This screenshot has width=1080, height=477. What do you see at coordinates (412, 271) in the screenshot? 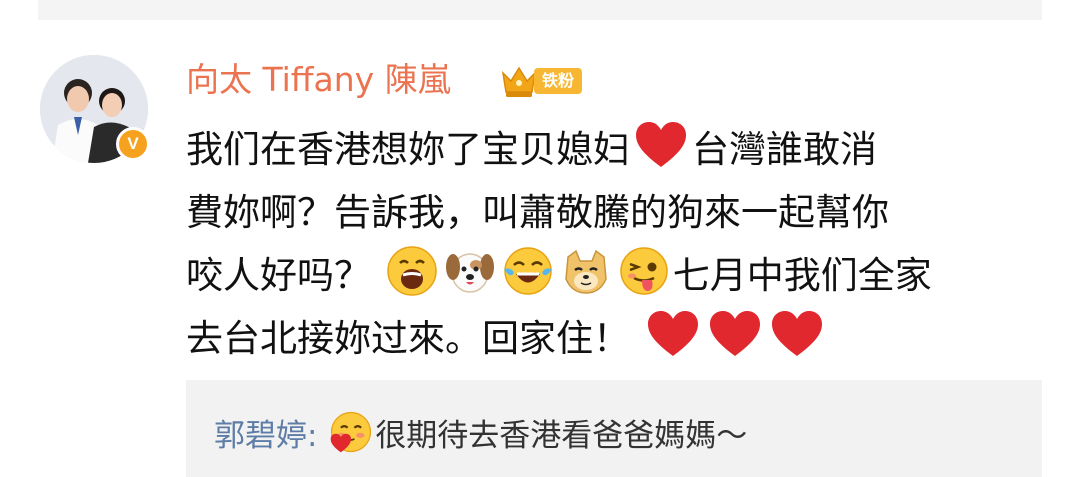
I see `laughing-face-icon` at bounding box center [412, 271].